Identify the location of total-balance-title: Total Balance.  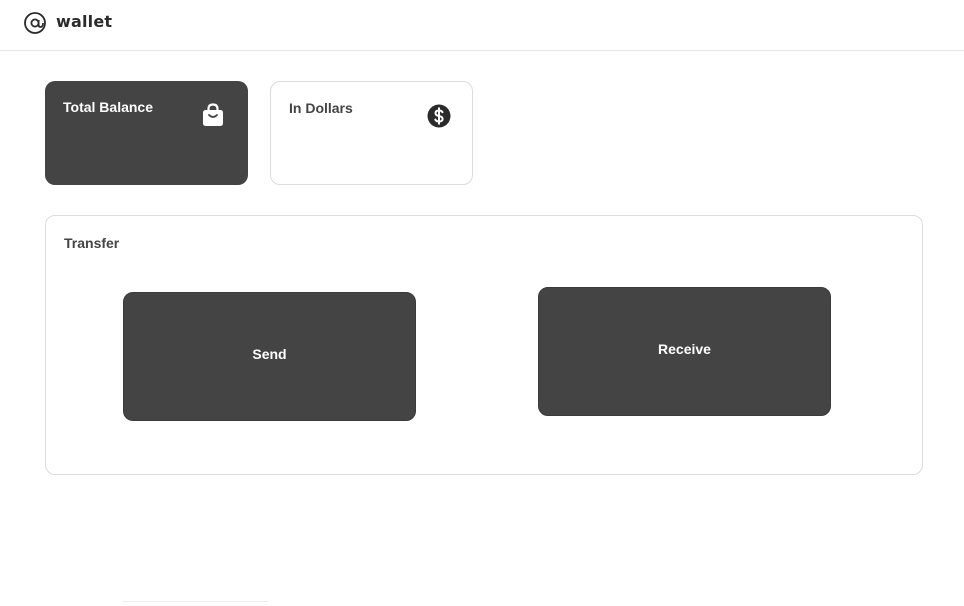
(108, 107).